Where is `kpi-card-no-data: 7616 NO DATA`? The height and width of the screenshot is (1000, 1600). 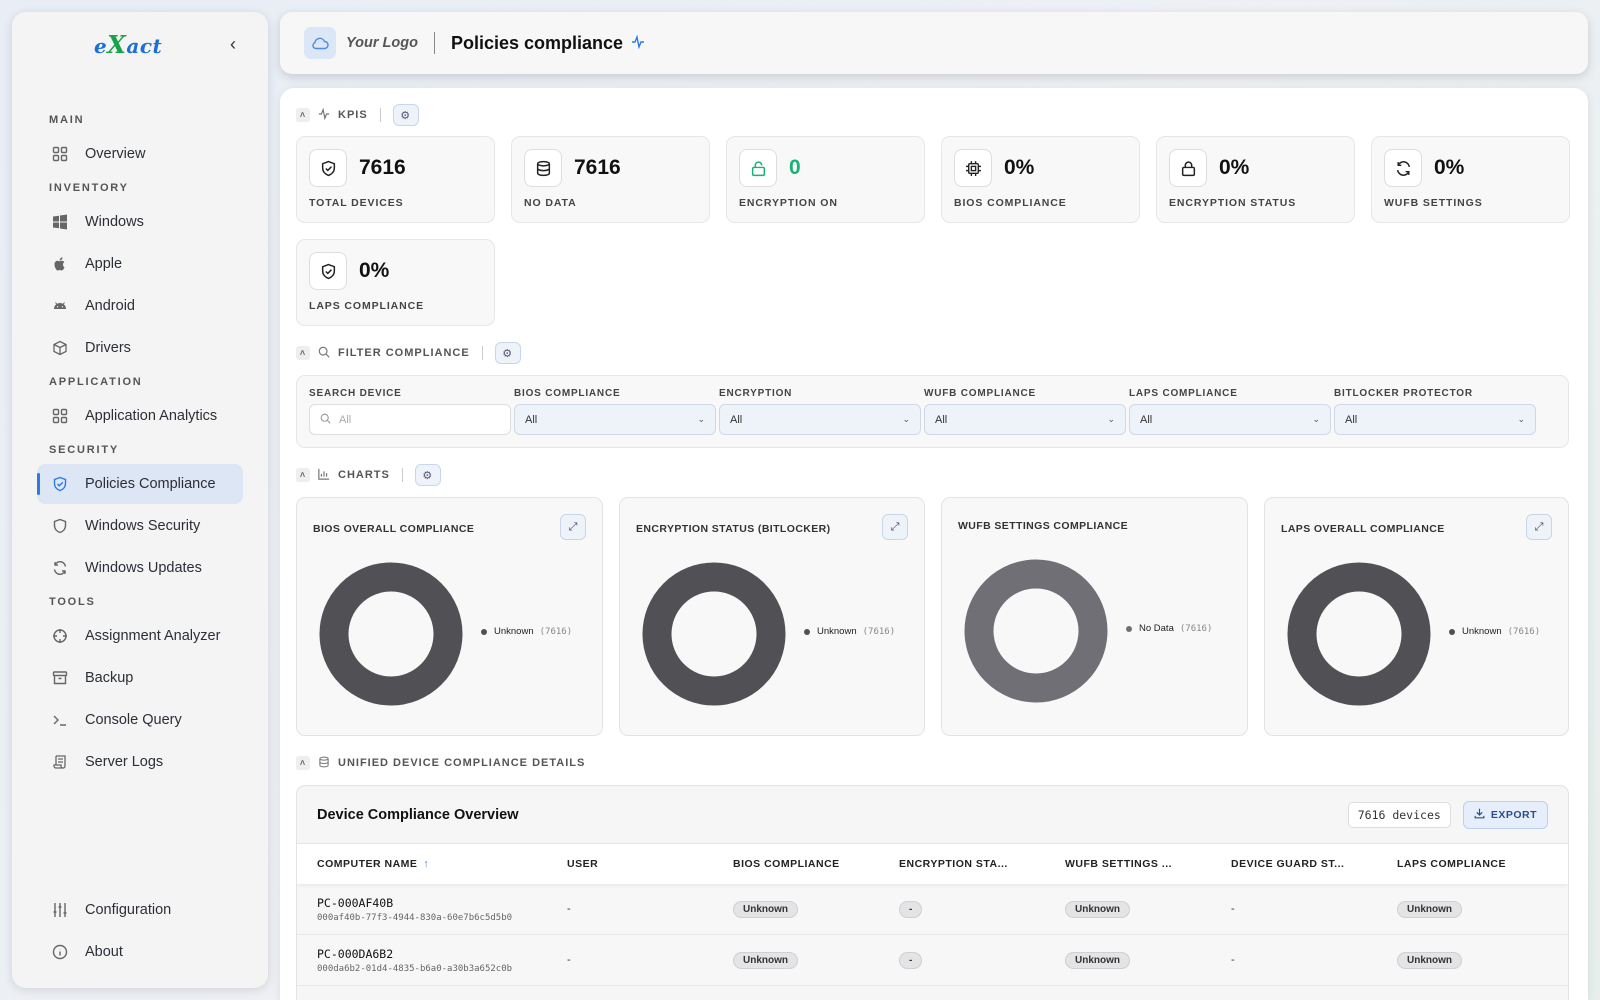
kpi-card-no-data: 7616 NO DATA is located at coordinates (610, 179).